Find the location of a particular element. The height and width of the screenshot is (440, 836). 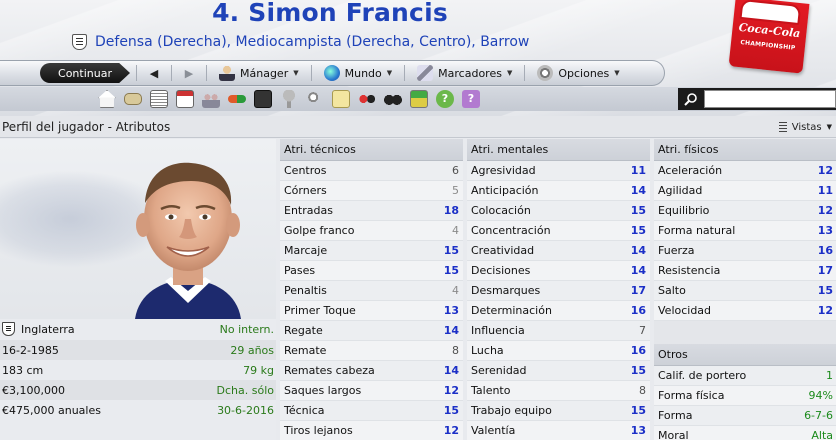

preferred-foot: Dcha. sólo is located at coordinates (245, 390).